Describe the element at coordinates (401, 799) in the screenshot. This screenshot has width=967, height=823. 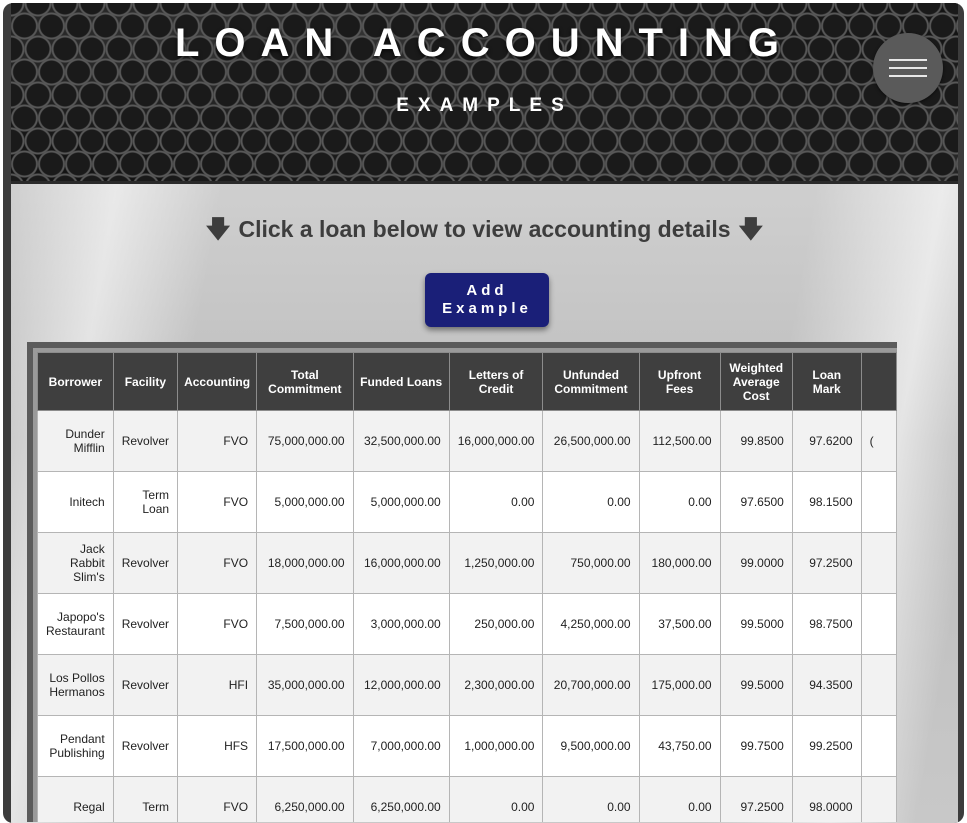
I see `cell-funded-loans: 6,250,000.00` at that location.